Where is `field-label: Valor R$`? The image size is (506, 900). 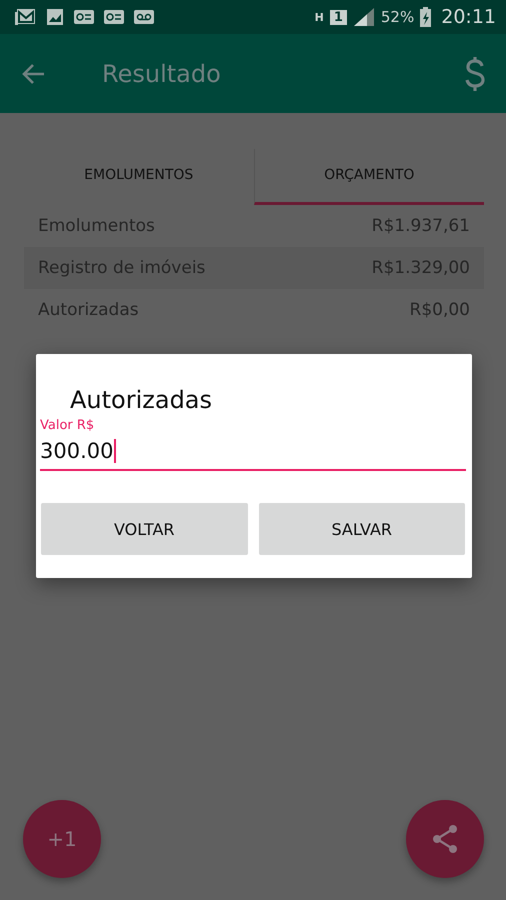
field-label: Valor R$ is located at coordinates (68, 425).